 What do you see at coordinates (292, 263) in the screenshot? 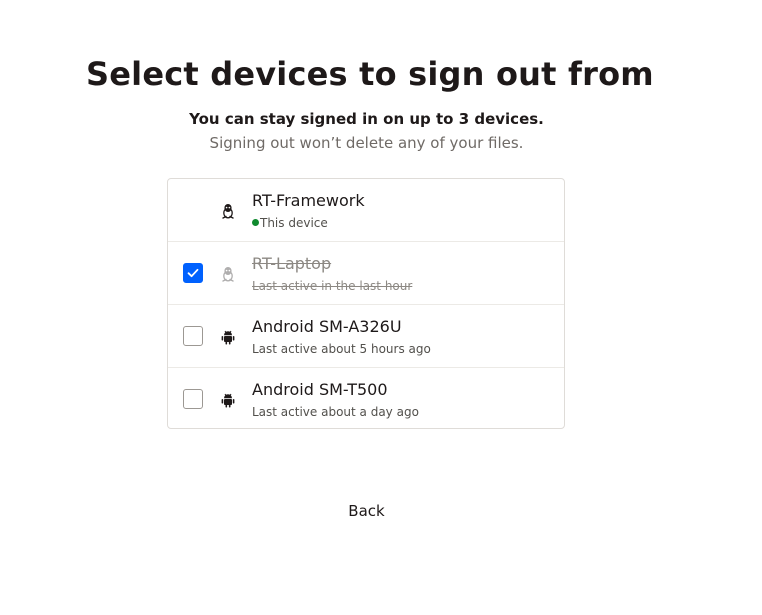
I see `device-name: RT-Laptop` at bounding box center [292, 263].